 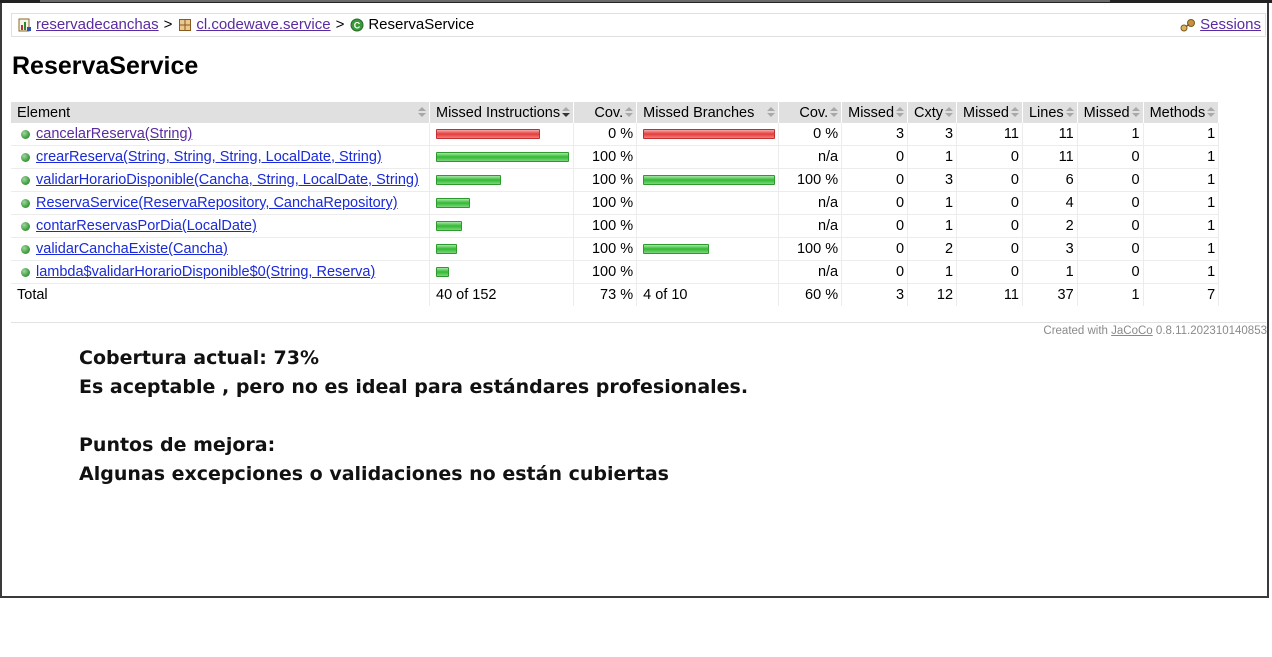 What do you see at coordinates (199, 358) in the screenshot?
I see `notes-line: Cobertura actual: 73%` at bounding box center [199, 358].